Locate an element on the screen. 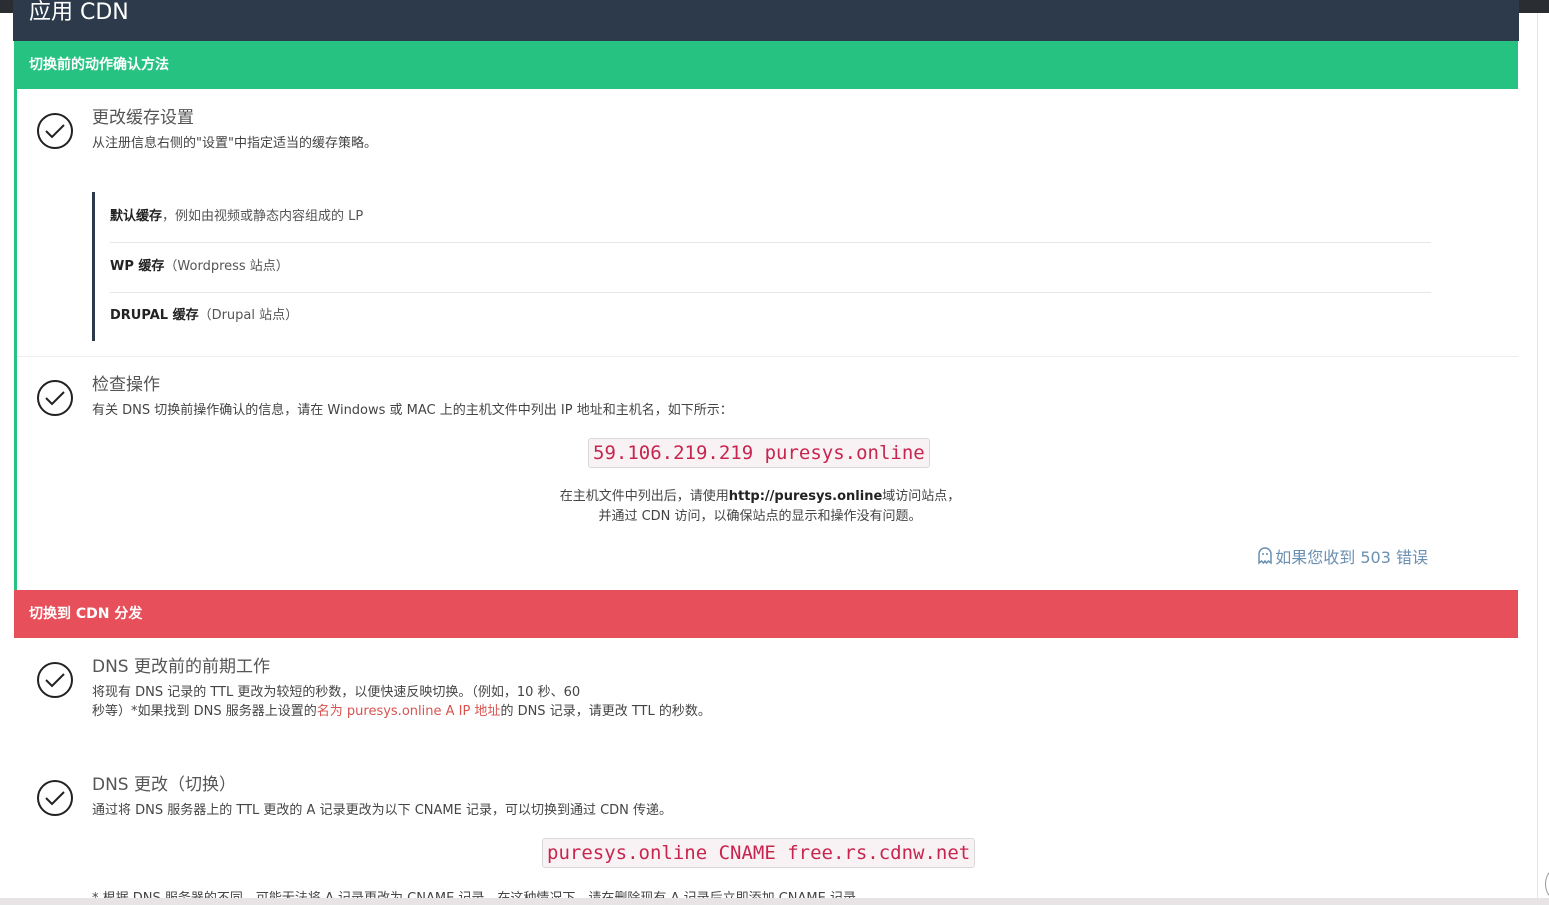 This screenshot has width=1549, height=906. cache-option-wp: WP 缓存（Wordpress 站点） is located at coordinates (770, 267).